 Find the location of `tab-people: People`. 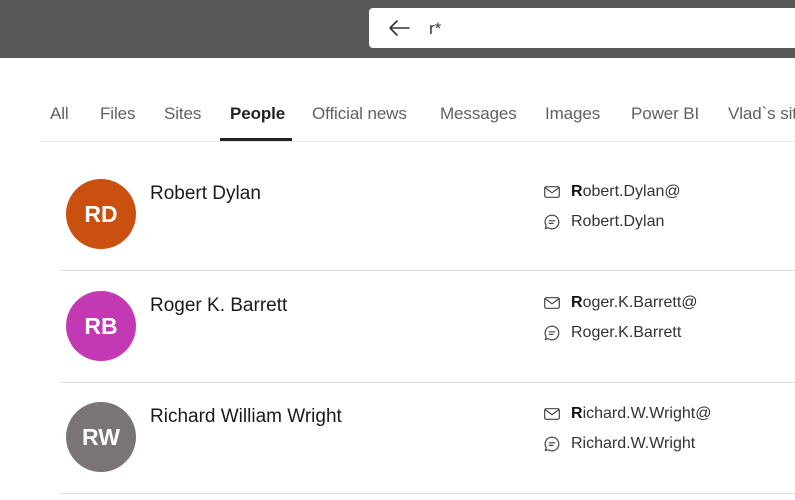

tab-people: People is located at coordinates (256, 117).